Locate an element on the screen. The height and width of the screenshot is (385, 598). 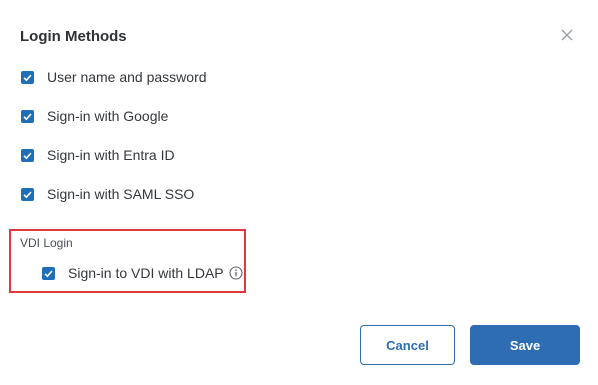
checkbox-saml-sso is located at coordinates (27, 194).